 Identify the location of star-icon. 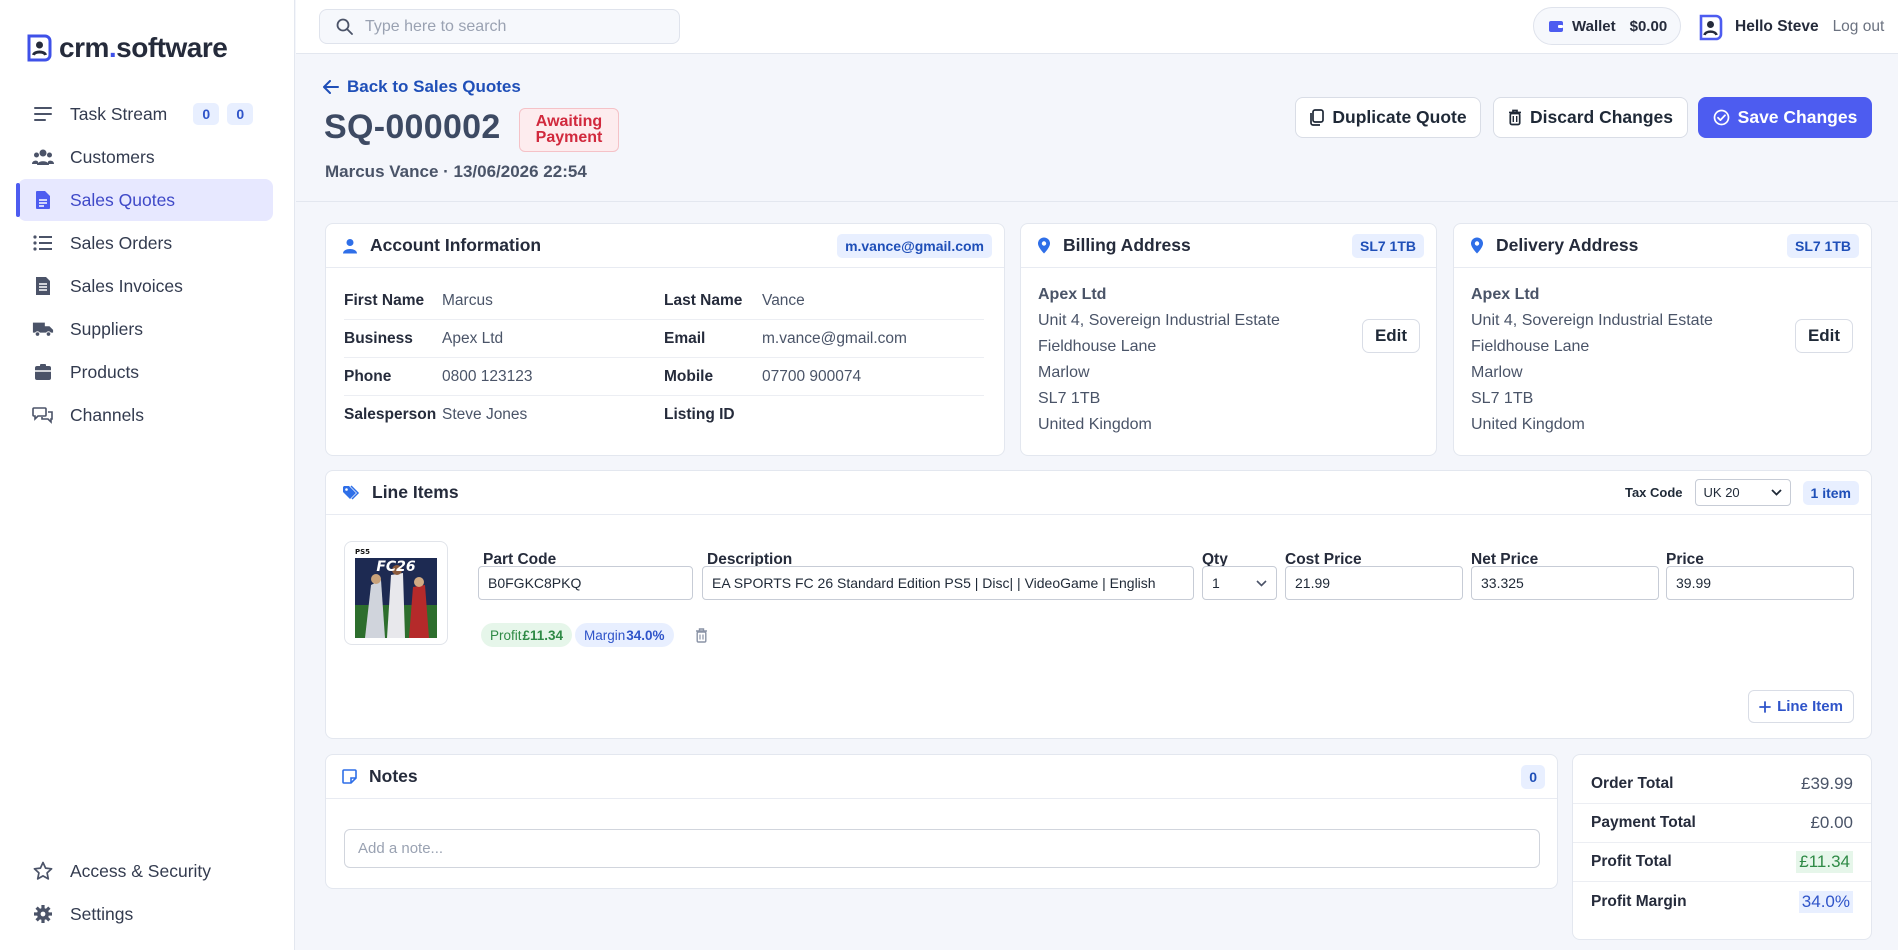
(43, 871).